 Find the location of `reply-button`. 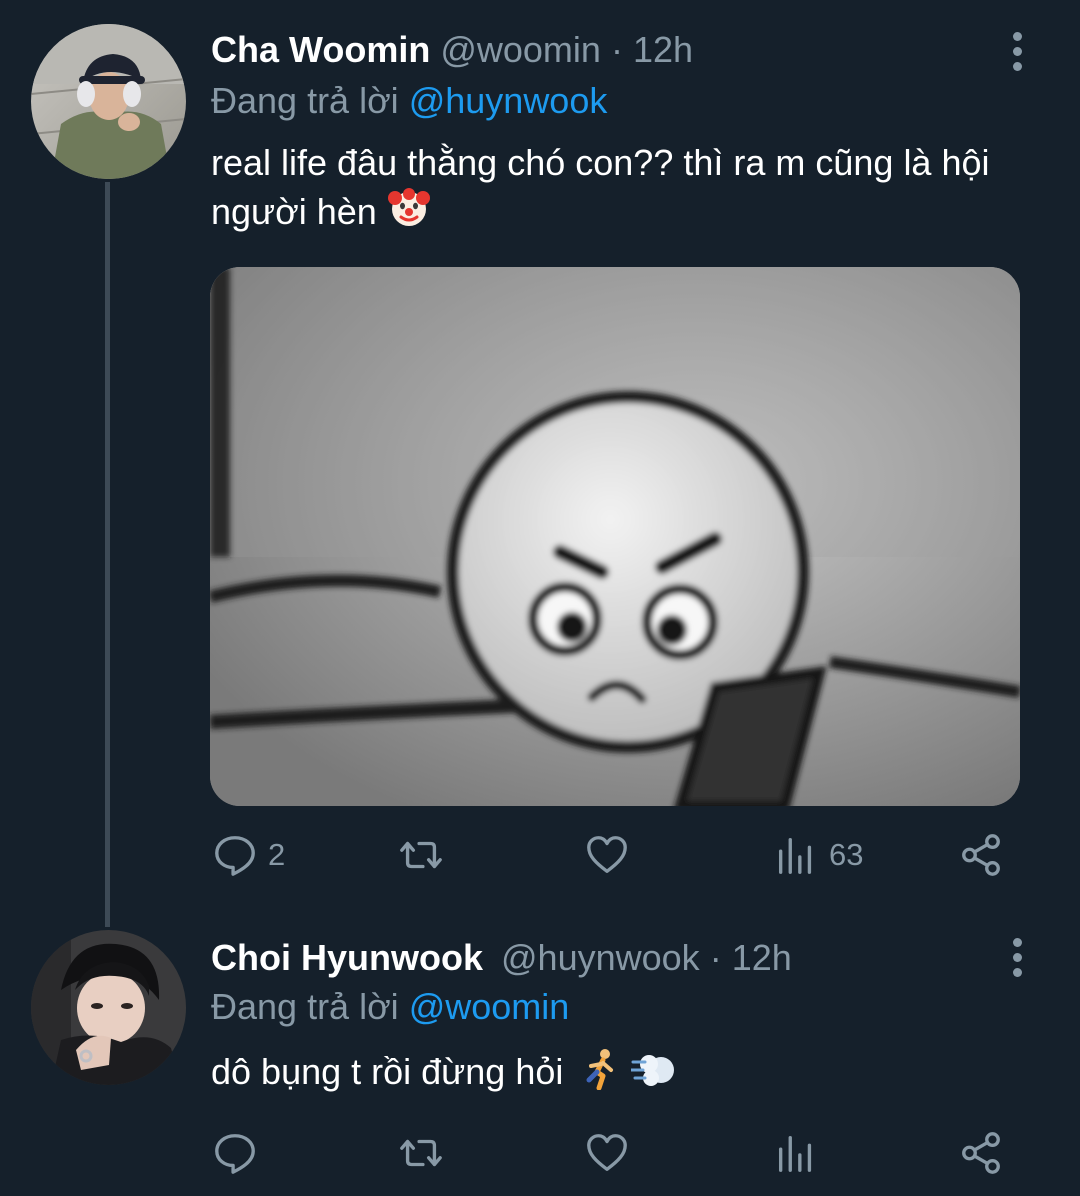

reply-button is located at coordinates (240, 1153).